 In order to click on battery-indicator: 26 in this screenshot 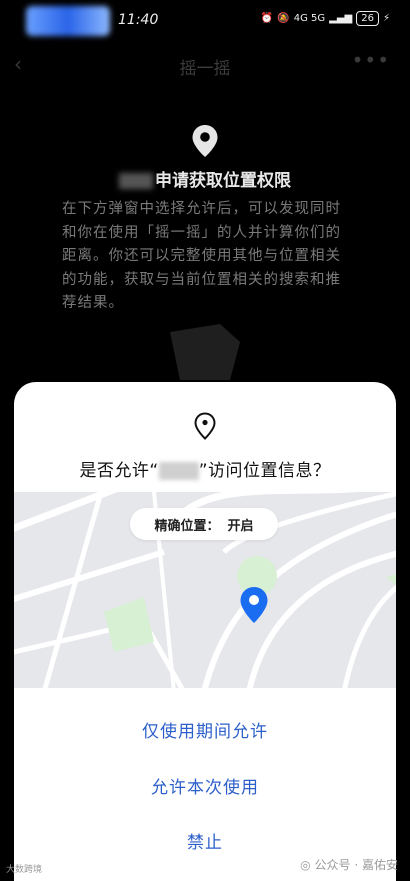, I will do `click(367, 18)`.